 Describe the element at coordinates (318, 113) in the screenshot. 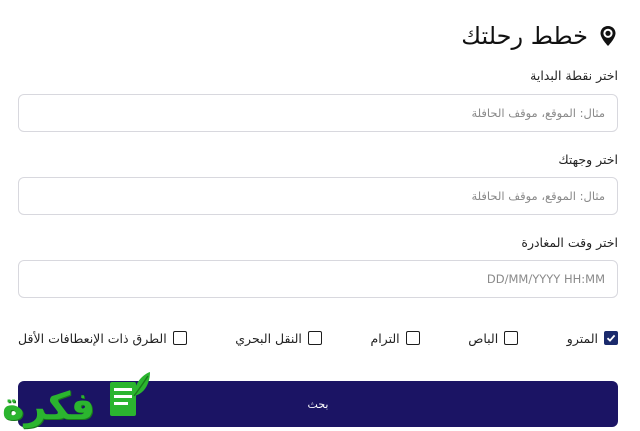

I see `start-point-input` at that location.